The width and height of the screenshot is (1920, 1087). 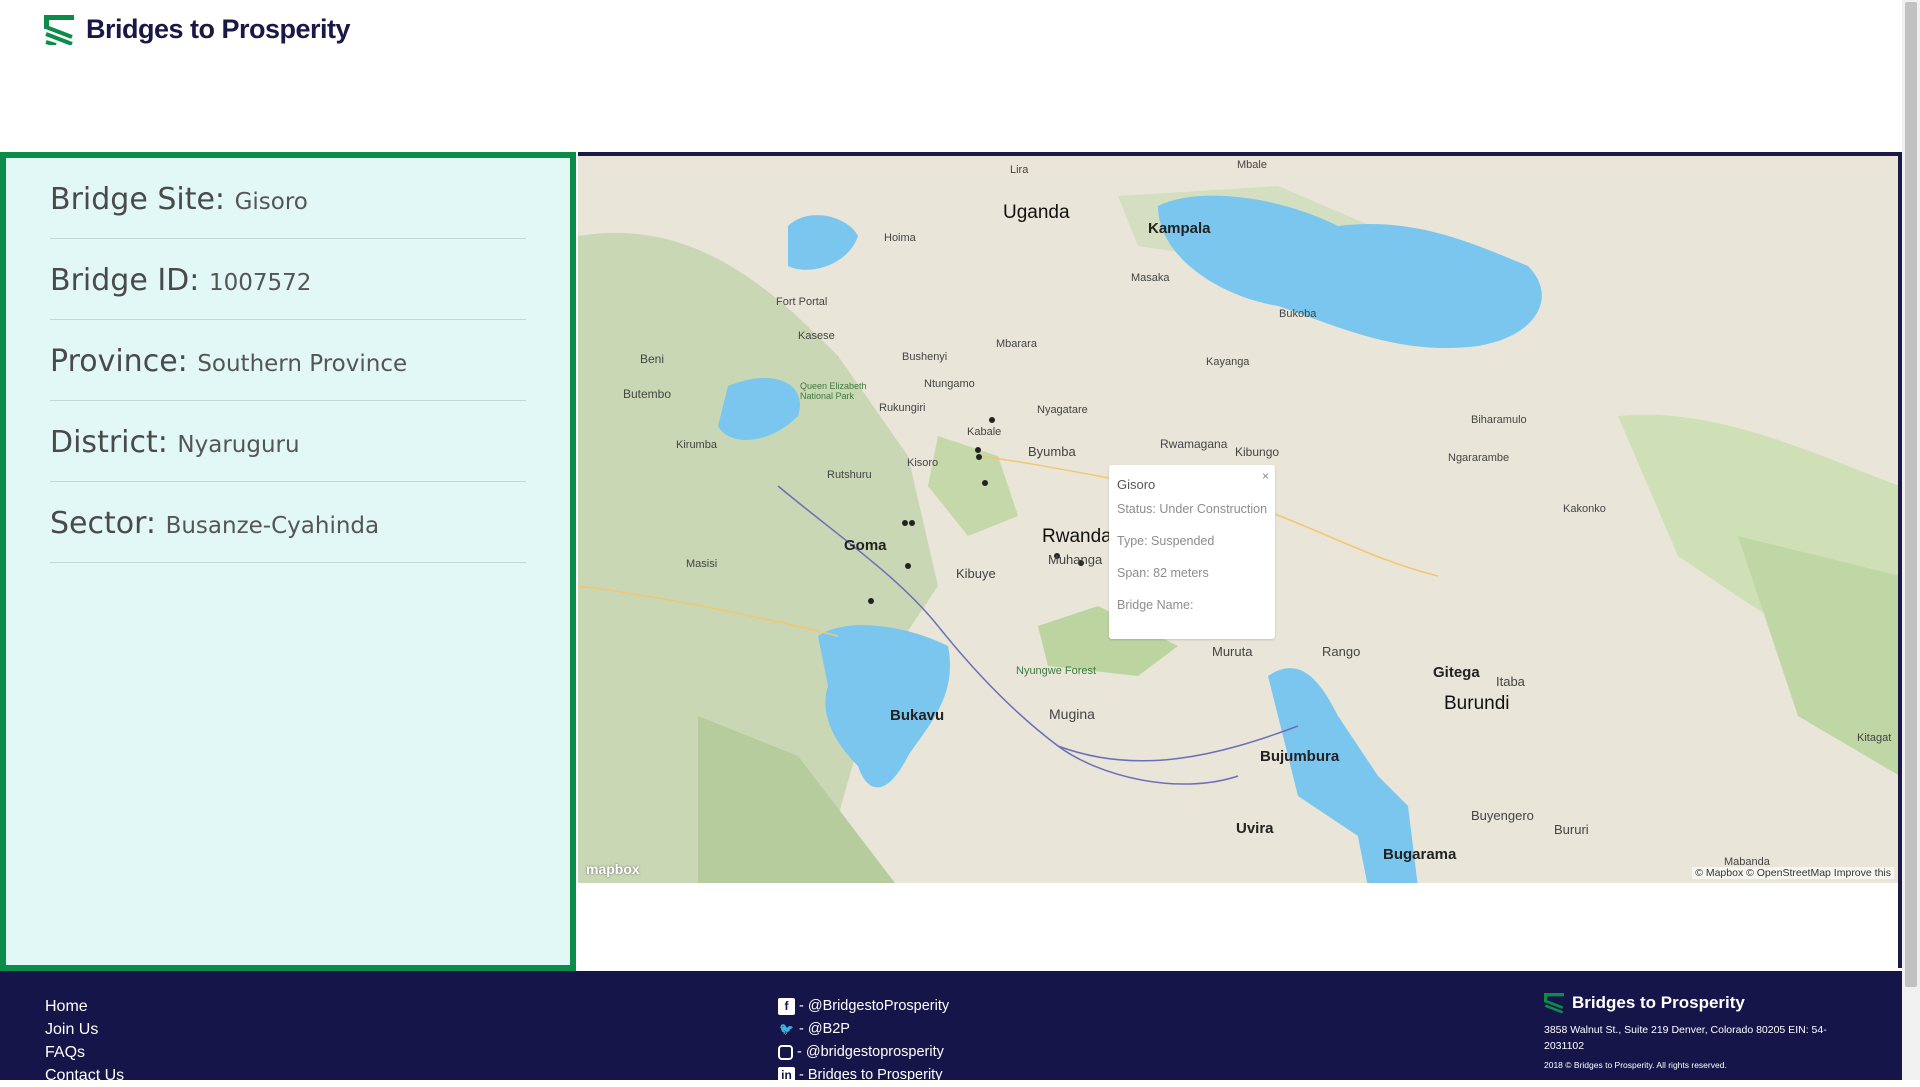 I want to click on bridge-site-row: Bridge Site: Gisoro, so click(x=288, y=198).